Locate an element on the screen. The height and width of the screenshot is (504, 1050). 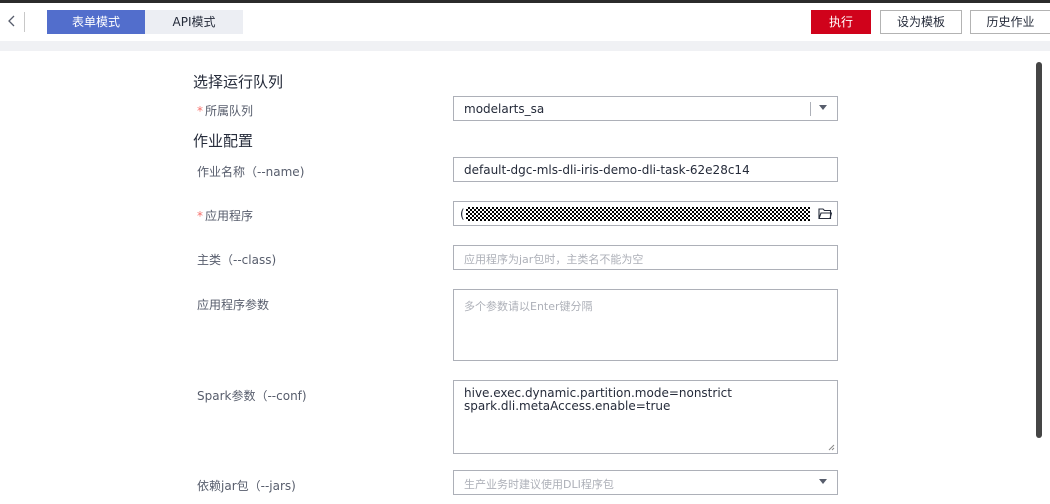
toolbar-separator is located at coordinates (525, 46).